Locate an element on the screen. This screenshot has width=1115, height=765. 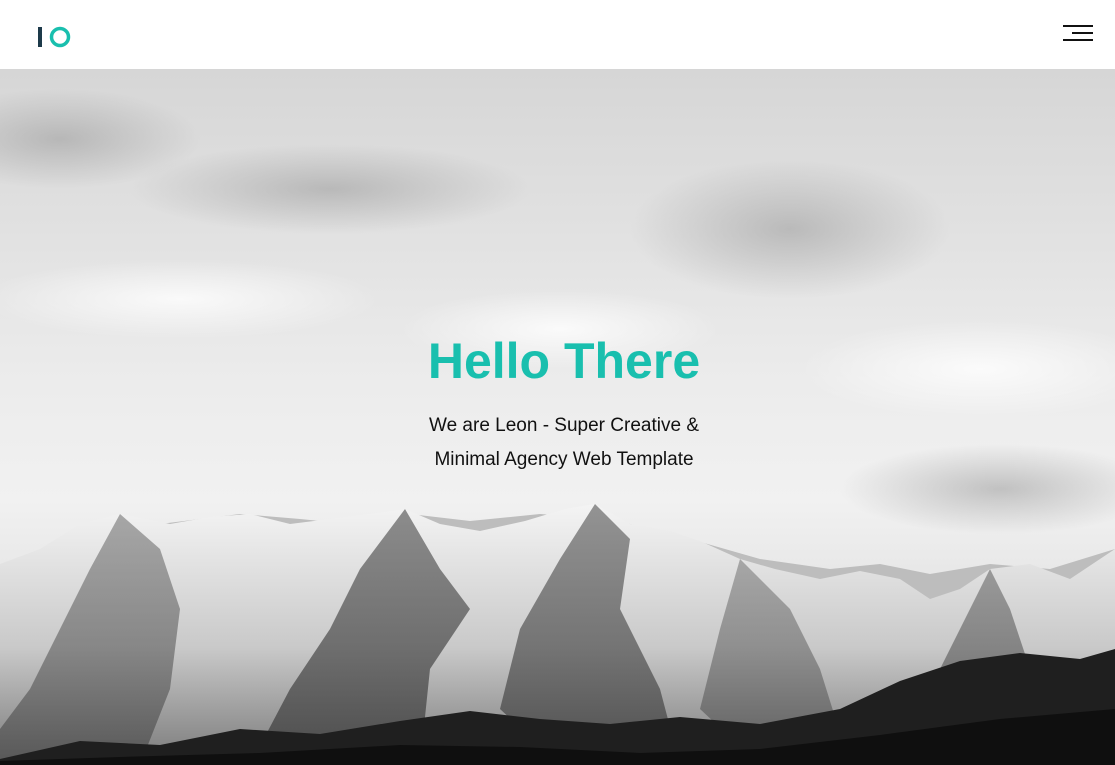
hamburger-menu-icon is located at coordinates (1078, 34).